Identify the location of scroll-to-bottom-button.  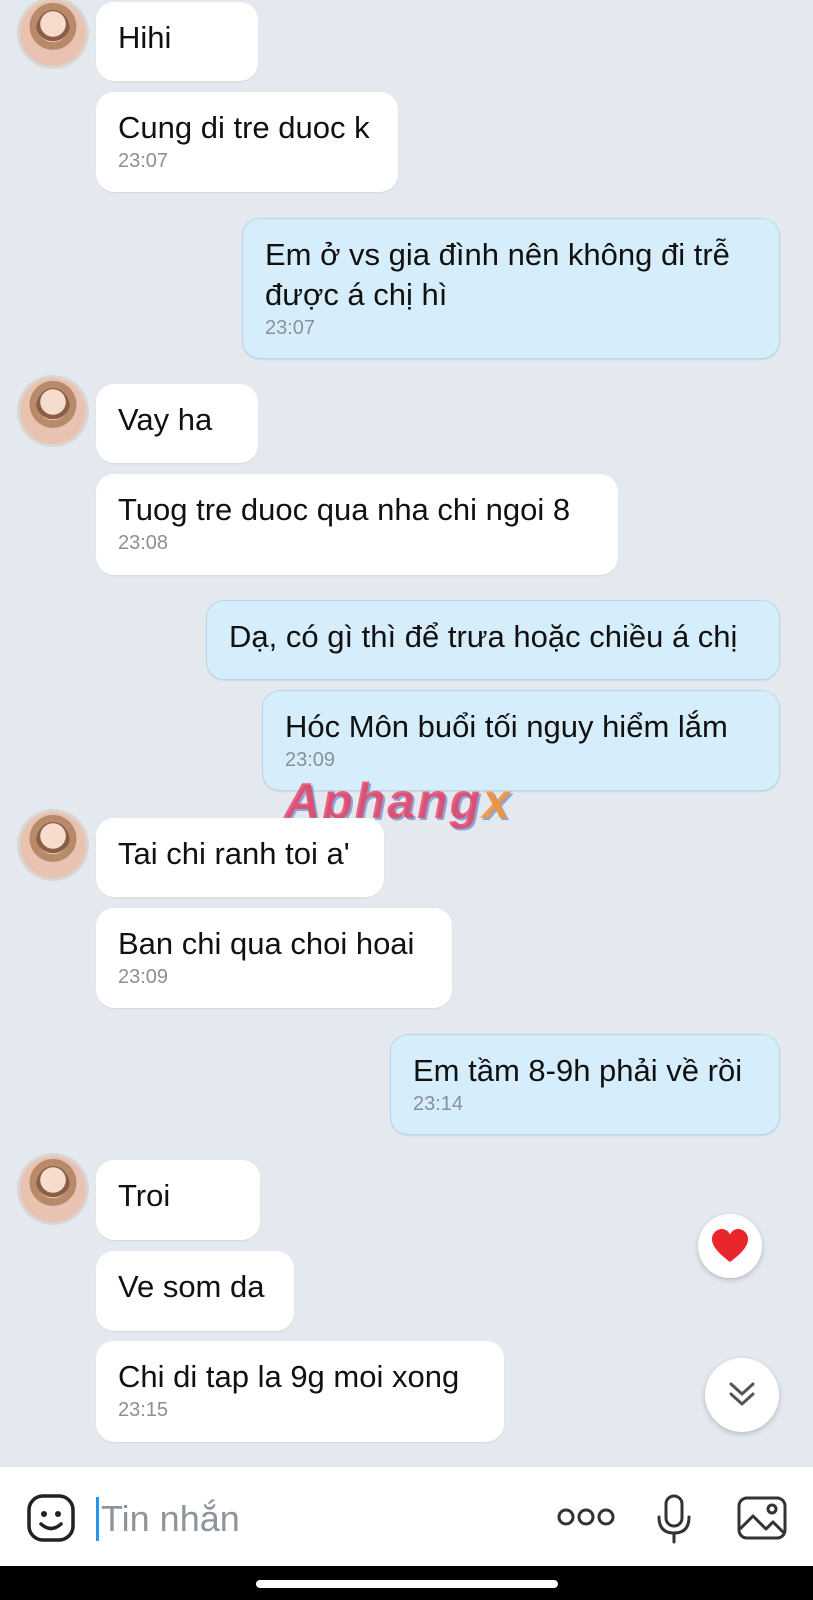
(742, 1395).